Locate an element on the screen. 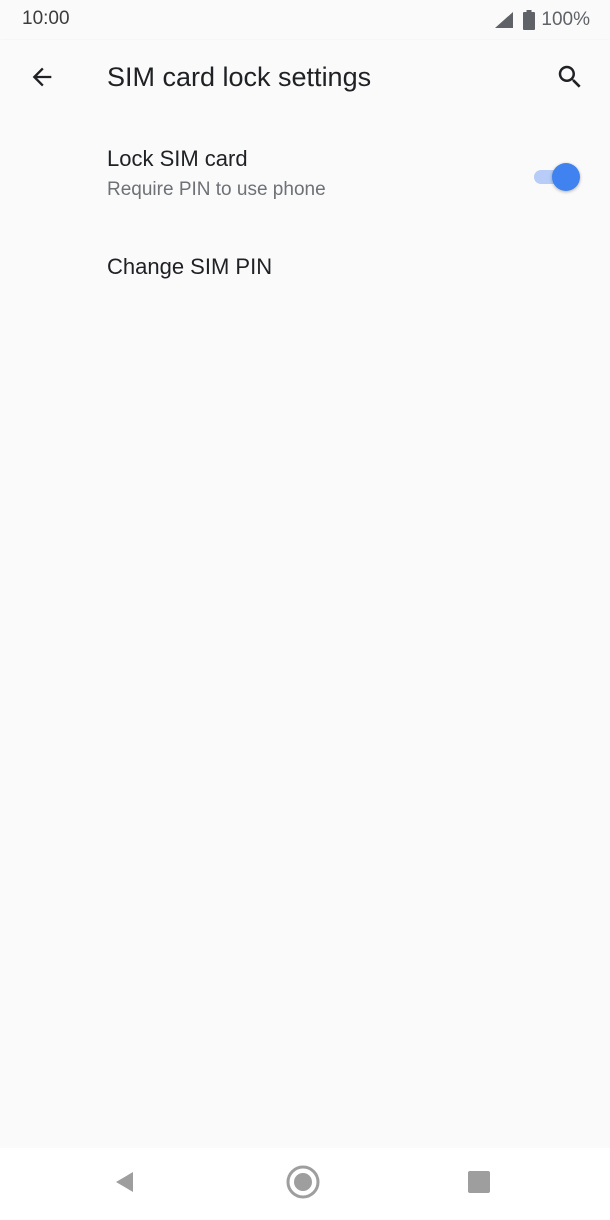 The width and height of the screenshot is (610, 1220). search-icon is located at coordinates (570, 79).